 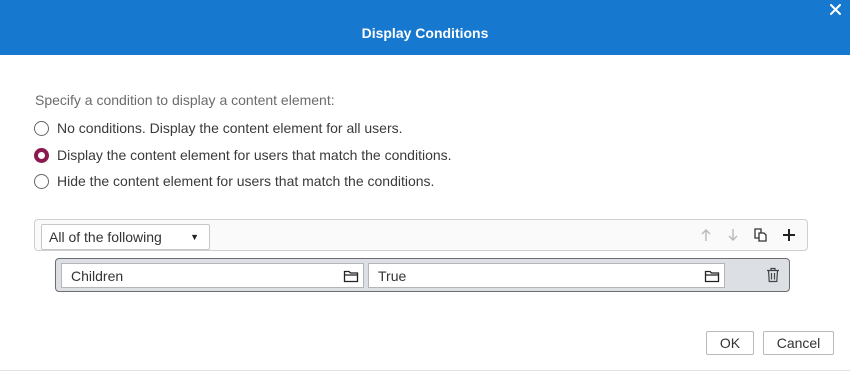 What do you see at coordinates (425, 32) in the screenshot?
I see `dialog-title: Display Conditions` at bounding box center [425, 32].